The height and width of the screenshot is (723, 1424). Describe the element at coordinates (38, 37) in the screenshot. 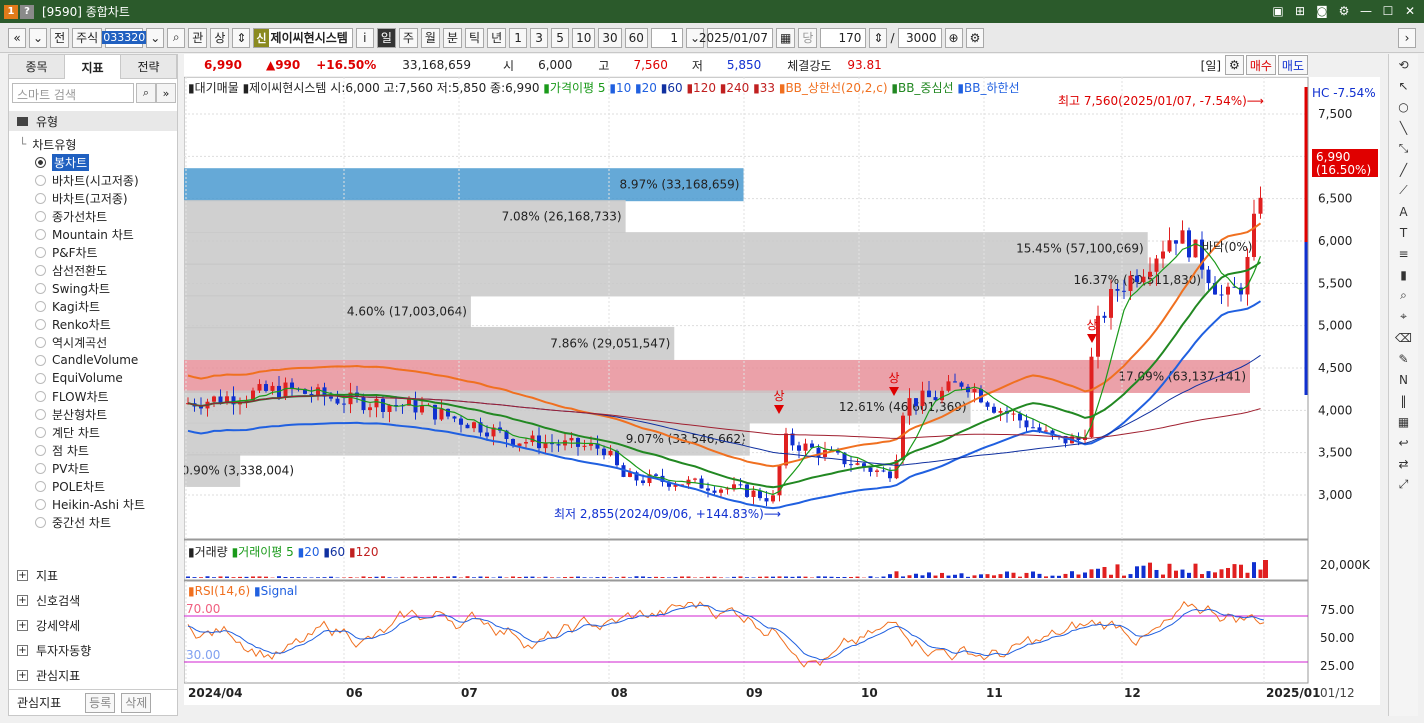

I see `chevron-down-icon: ⌄` at that location.